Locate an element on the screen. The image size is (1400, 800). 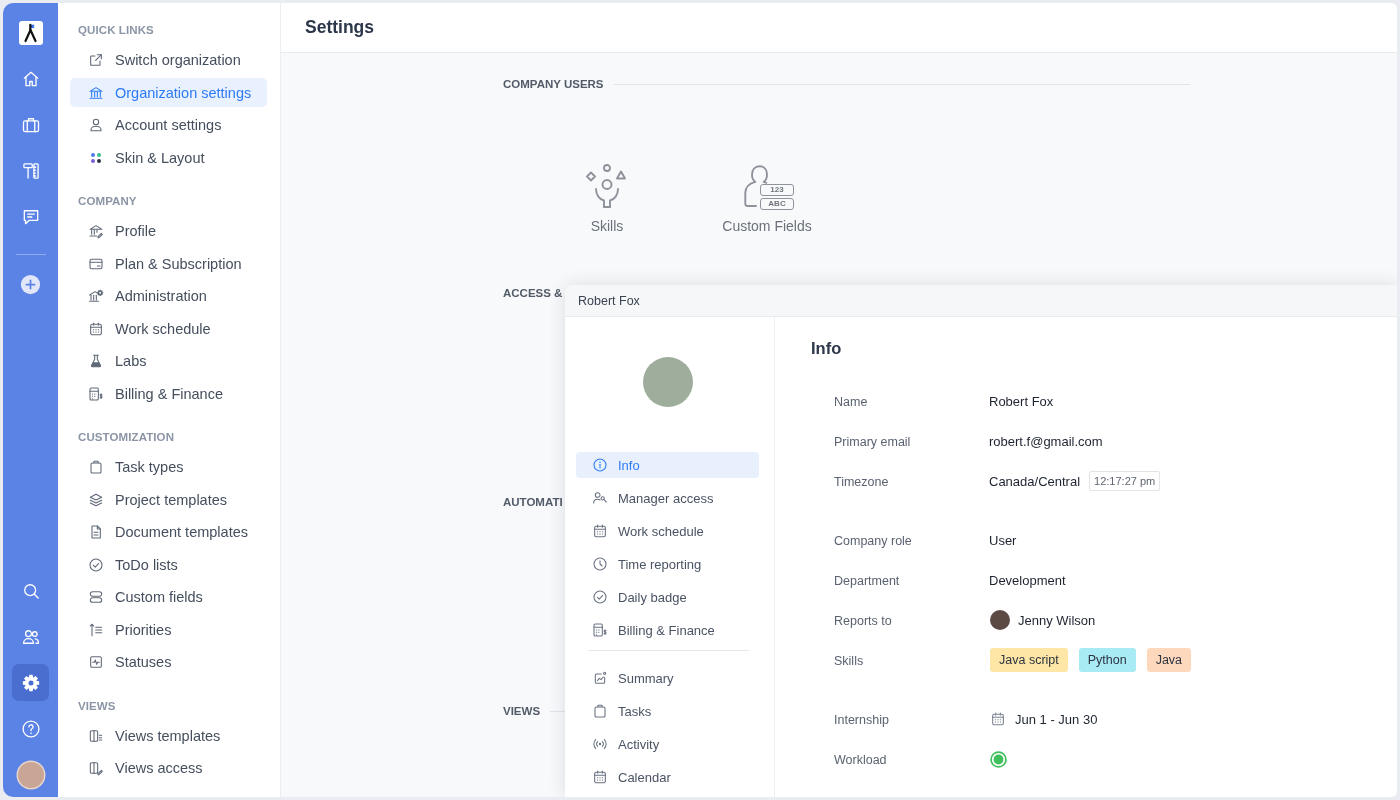
field-label: Reports to is located at coordinates (863, 621).